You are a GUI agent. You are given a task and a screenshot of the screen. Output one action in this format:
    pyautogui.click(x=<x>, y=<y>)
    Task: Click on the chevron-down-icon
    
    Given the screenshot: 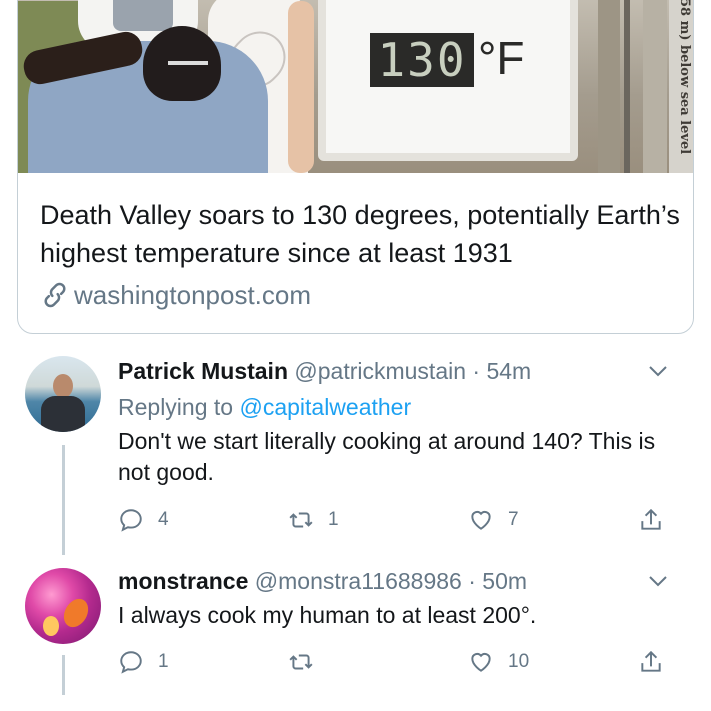 What is the action you would take?
    pyautogui.click(x=658, y=581)
    